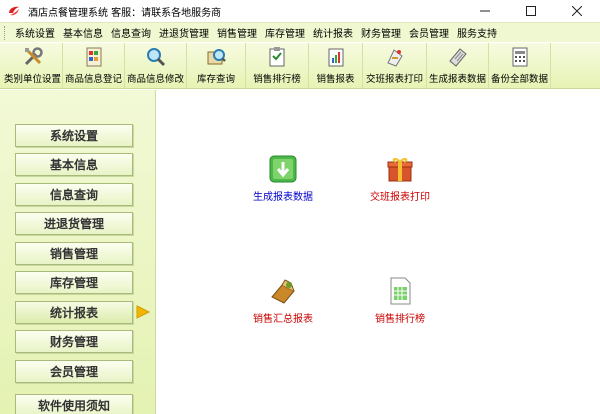 The height and width of the screenshot is (414, 600). I want to click on menu-system-settings: 系统设置, so click(35, 32).